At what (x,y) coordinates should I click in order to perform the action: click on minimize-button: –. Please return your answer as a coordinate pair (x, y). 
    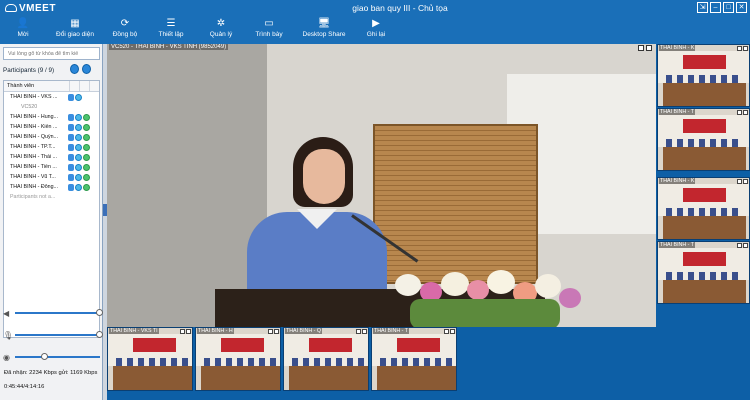
    Looking at the image, I should click on (715, 7).